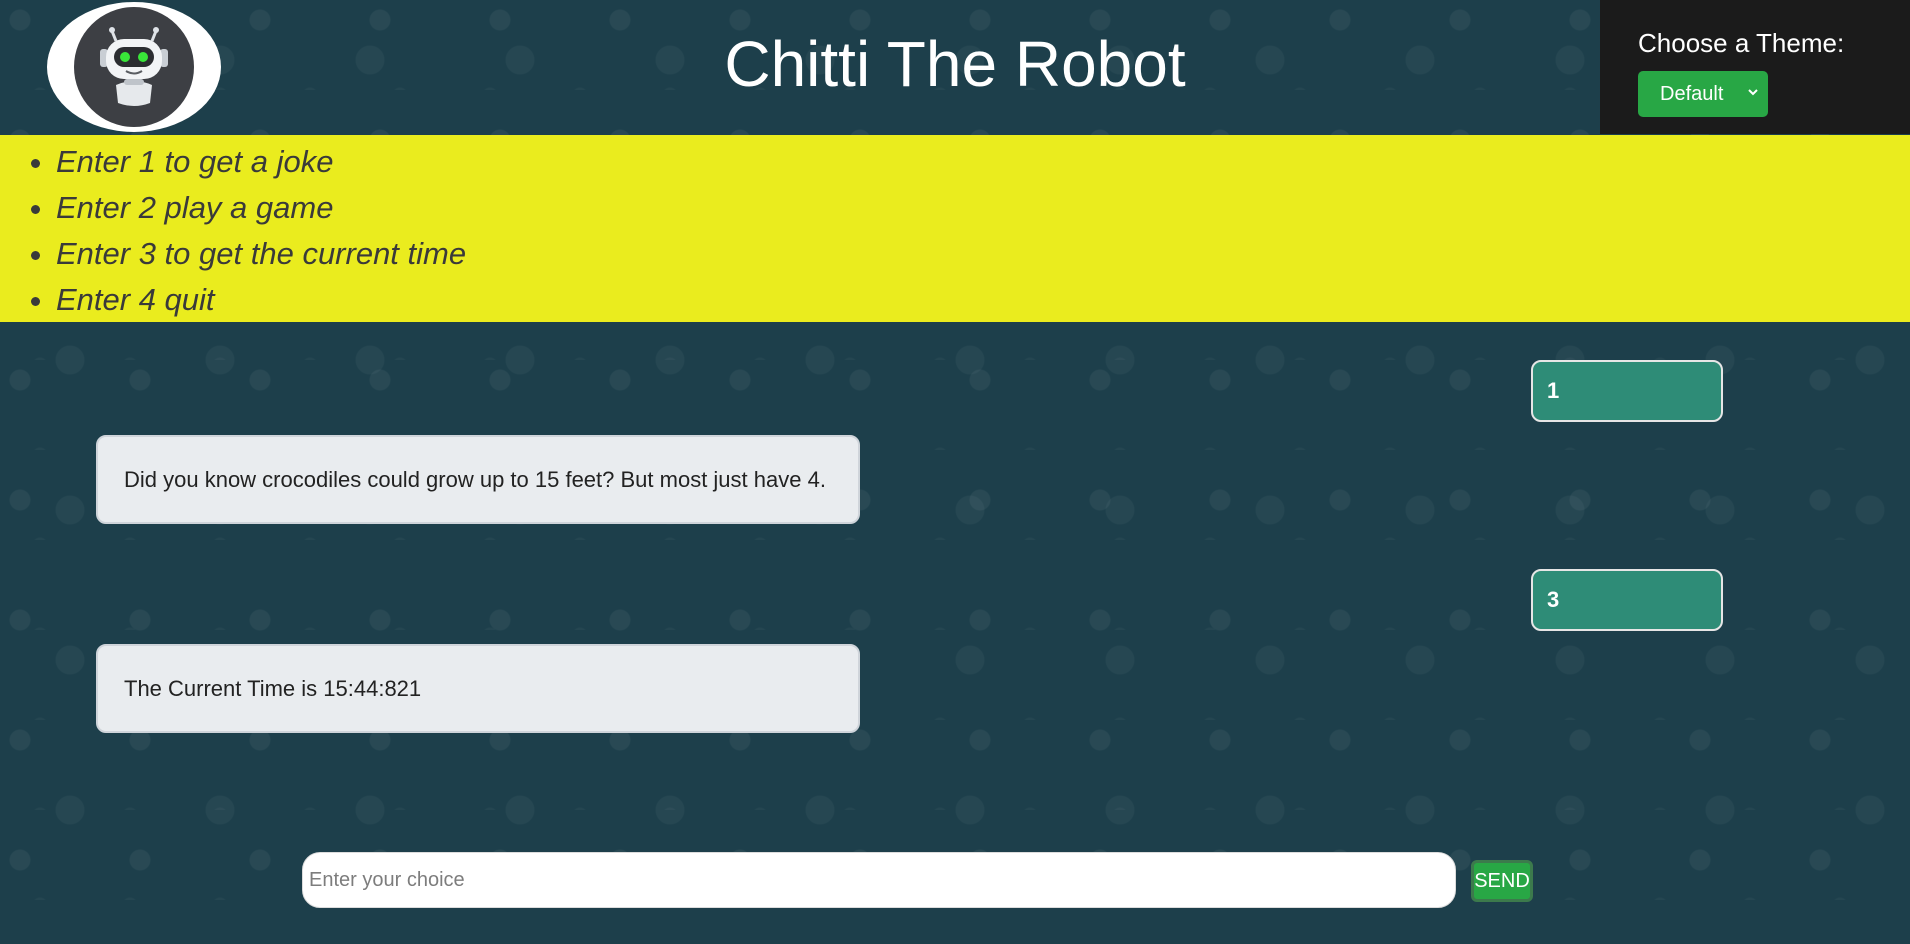 This screenshot has width=1910, height=944. Describe the element at coordinates (983, 208) in the screenshot. I see `instruction-item: Enter 2 play a game` at that location.